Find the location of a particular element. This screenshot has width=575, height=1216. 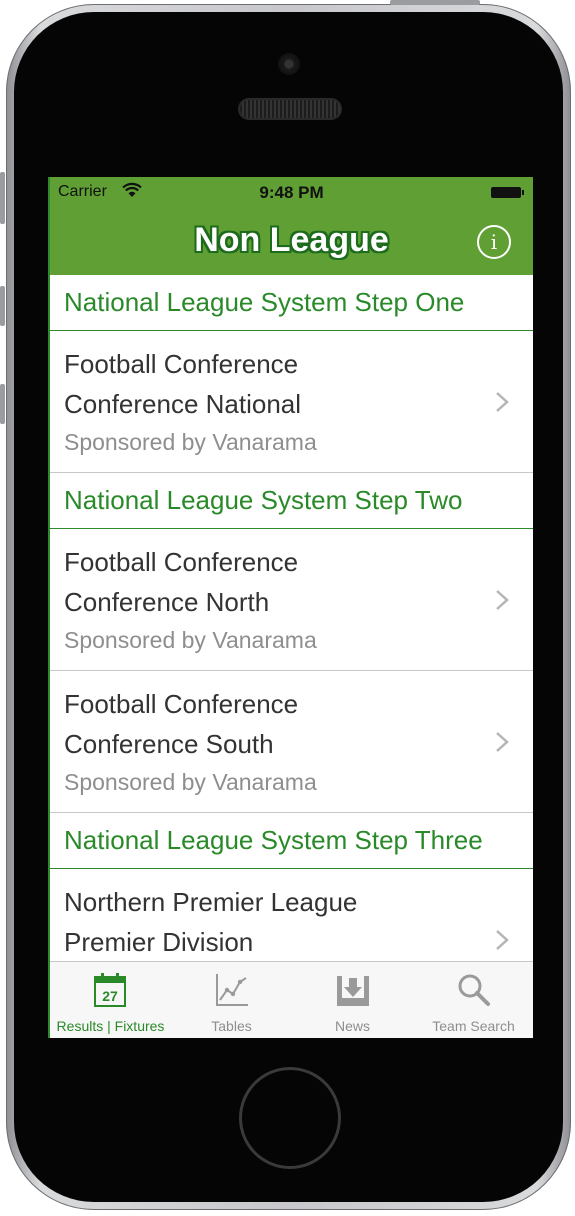

volume-down-button is located at coordinates (2, 404).